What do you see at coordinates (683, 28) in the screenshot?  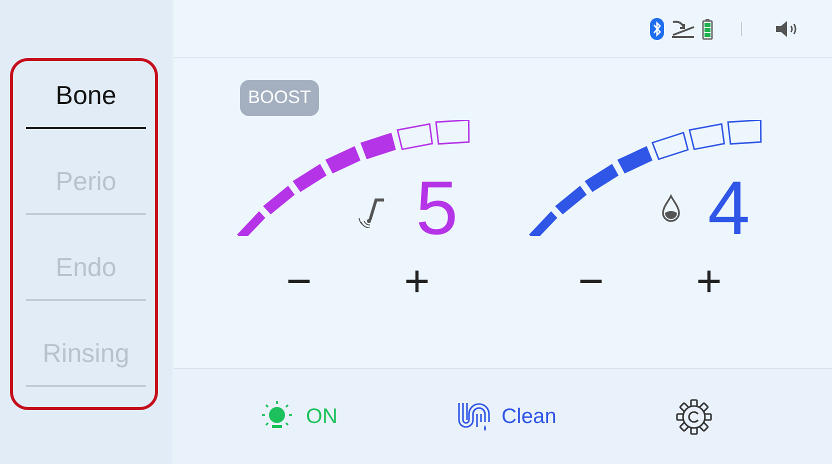 I see `foot-pedal-icon` at bounding box center [683, 28].